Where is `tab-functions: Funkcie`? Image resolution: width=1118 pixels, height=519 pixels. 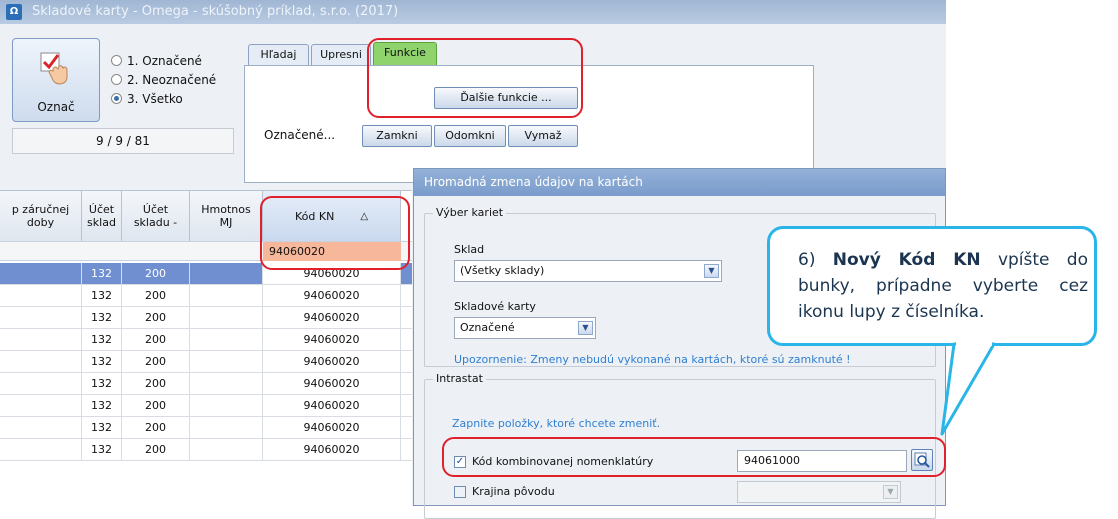 tab-functions: Funkcie is located at coordinates (405, 54).